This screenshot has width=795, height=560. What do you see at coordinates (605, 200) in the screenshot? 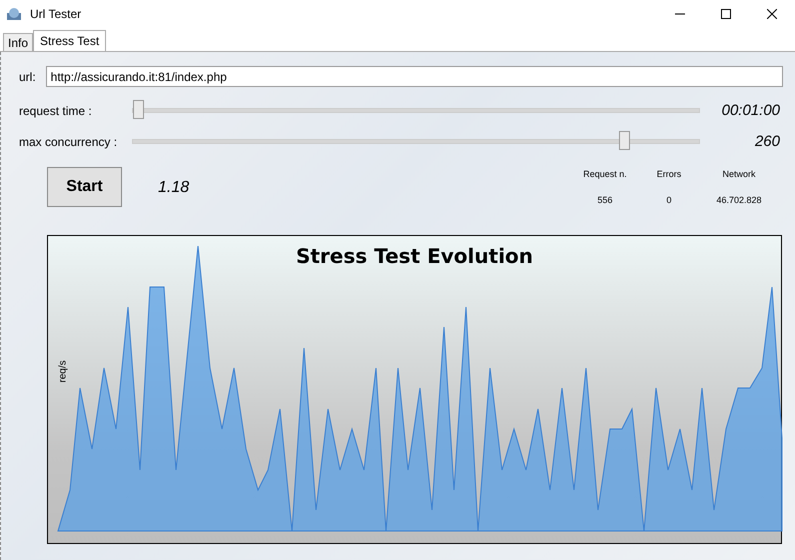
I see `stat-value: 556` at bounding box center [605, 200].